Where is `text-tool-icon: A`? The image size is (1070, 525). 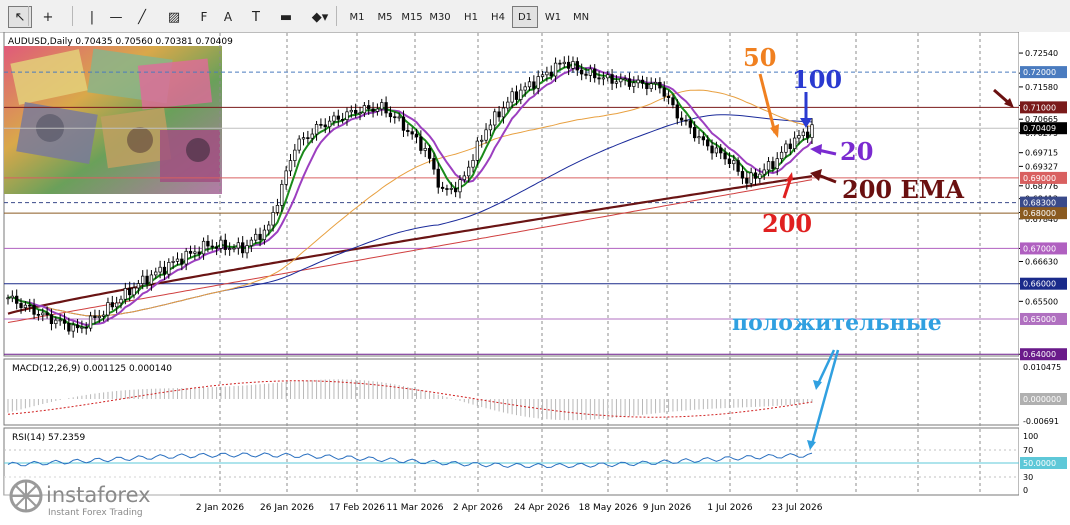
text-tool-icon: A is located at coordinates (228, 17).